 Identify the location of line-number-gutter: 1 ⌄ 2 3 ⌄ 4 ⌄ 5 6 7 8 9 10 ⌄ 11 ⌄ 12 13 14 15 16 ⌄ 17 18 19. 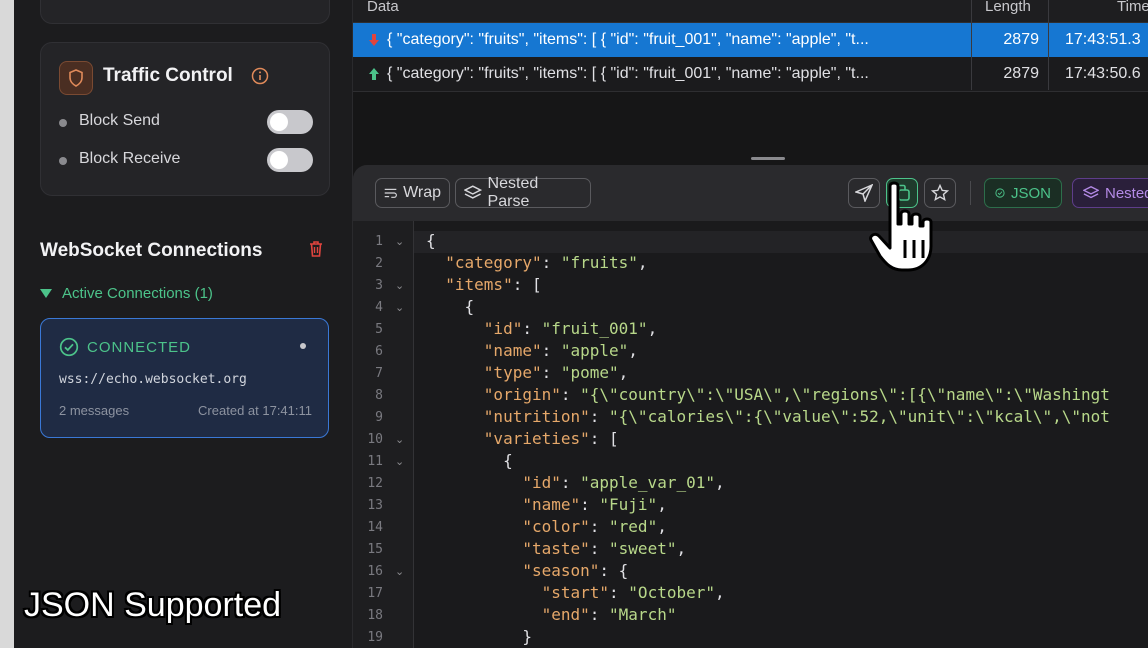
(383, 434).